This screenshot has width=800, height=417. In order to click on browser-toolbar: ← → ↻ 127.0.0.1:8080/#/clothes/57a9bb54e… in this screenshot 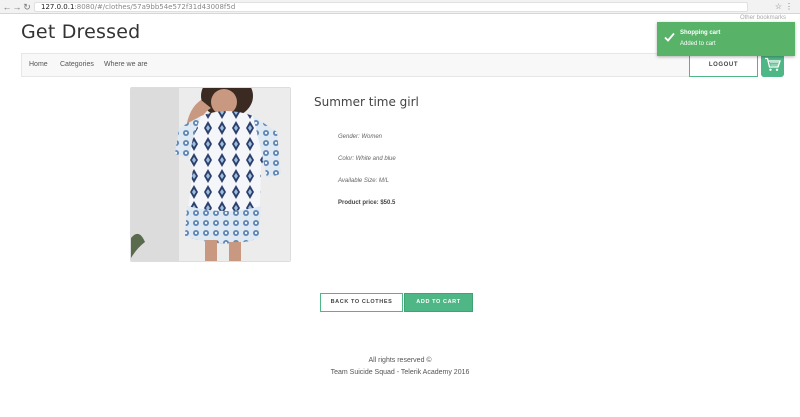, I will do `click(400, 7)`.